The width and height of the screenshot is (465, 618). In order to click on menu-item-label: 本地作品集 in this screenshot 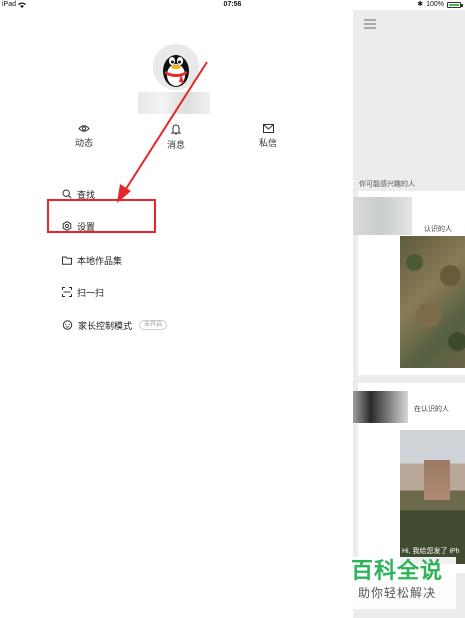, I will do `click(100, 260)`.